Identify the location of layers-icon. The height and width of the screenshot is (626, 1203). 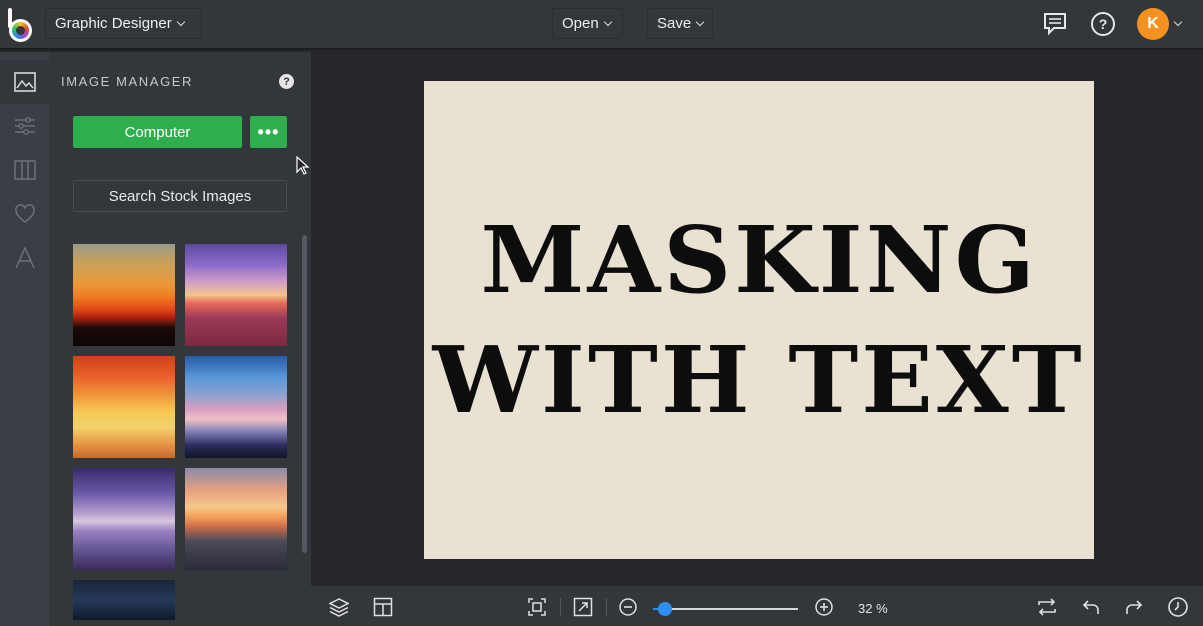
(339, 607).